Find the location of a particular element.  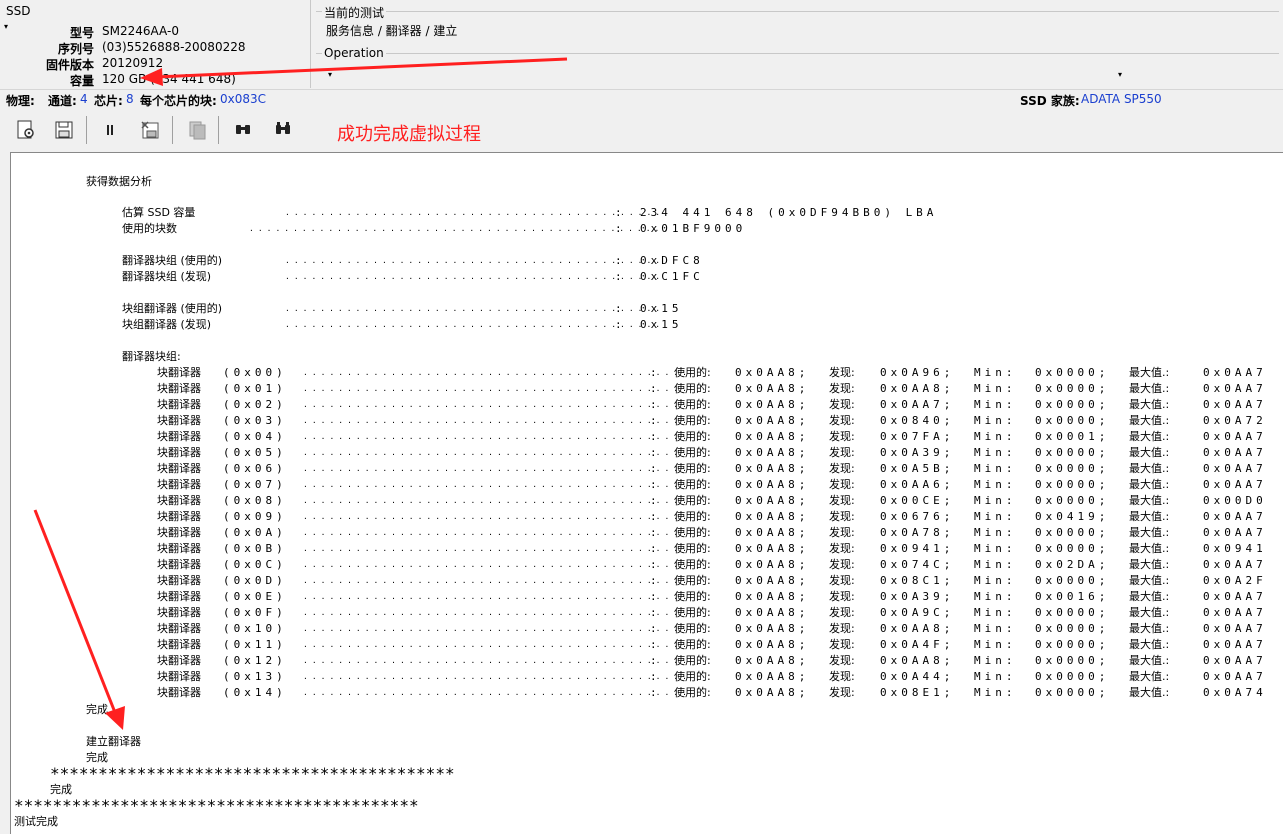

translator-id: (0x0B) is located at coordinates (255, 548).